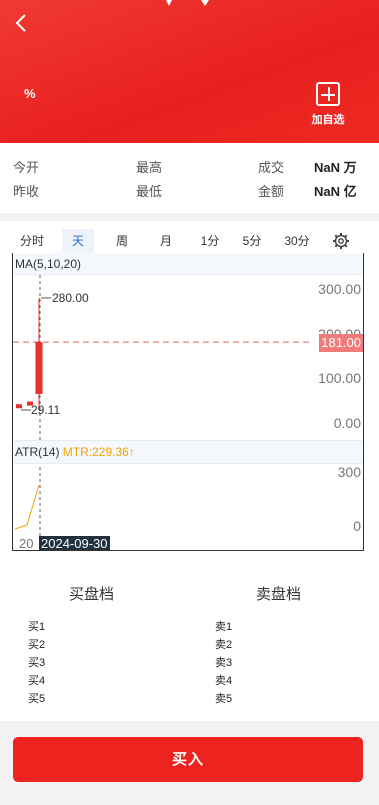  Describe the element at coordinates (188, 452) in the screenshot. I see `atr-indicator-bar: ATR(14) MTR:229.36↑` at that location.